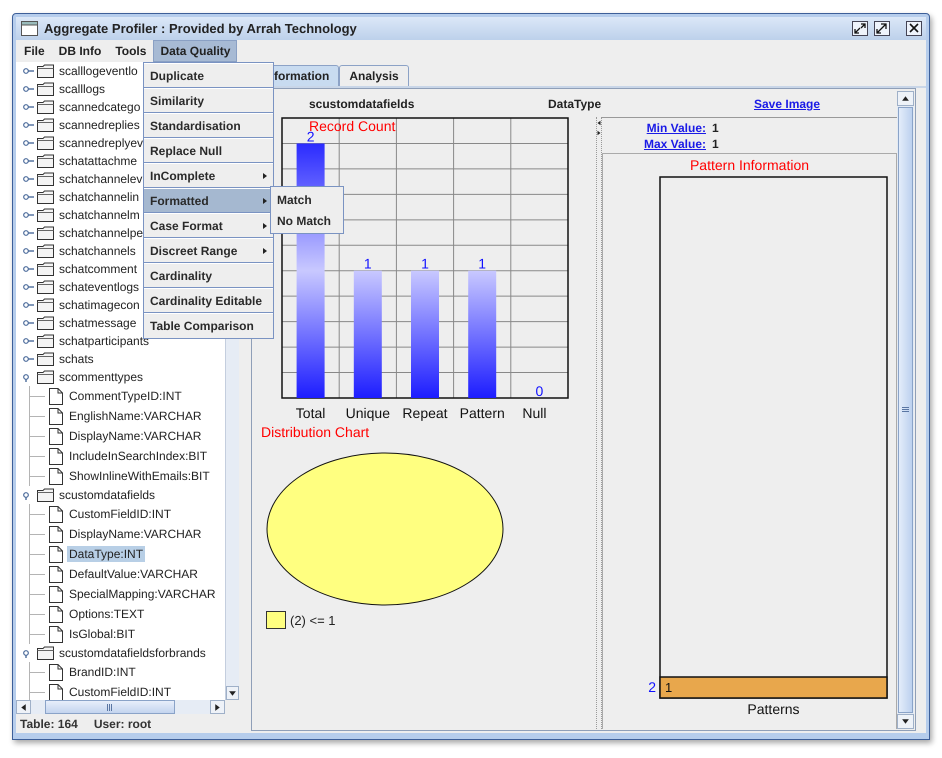  I want to click on scroll-right-button, so click(217, 707).